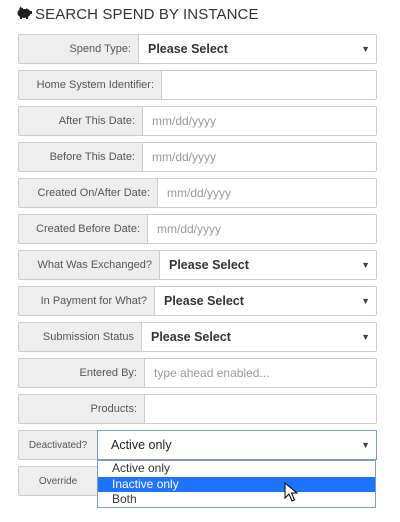 Image resolution: width=400 pixels, height=522 pixels. Describe the element at coordinates (204, 301) in the screenshot. I see `in-payment-for-what-value: Please Select` at that location.